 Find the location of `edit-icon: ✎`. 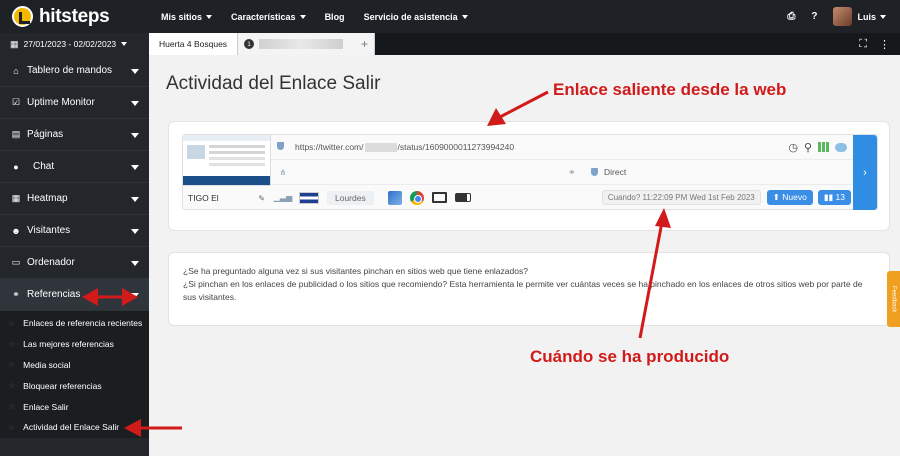

edit-icon: ✎ is located at coordinates (261, 198).